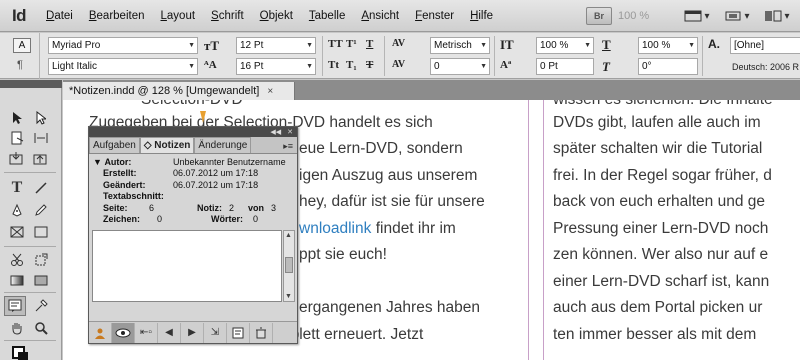 The width and height of the screenshot is (800, 360). What do you see at coordinates (192, 332) in the screenshot?
I see `next-note-icon: ▶` at bounding box center [192, 332].